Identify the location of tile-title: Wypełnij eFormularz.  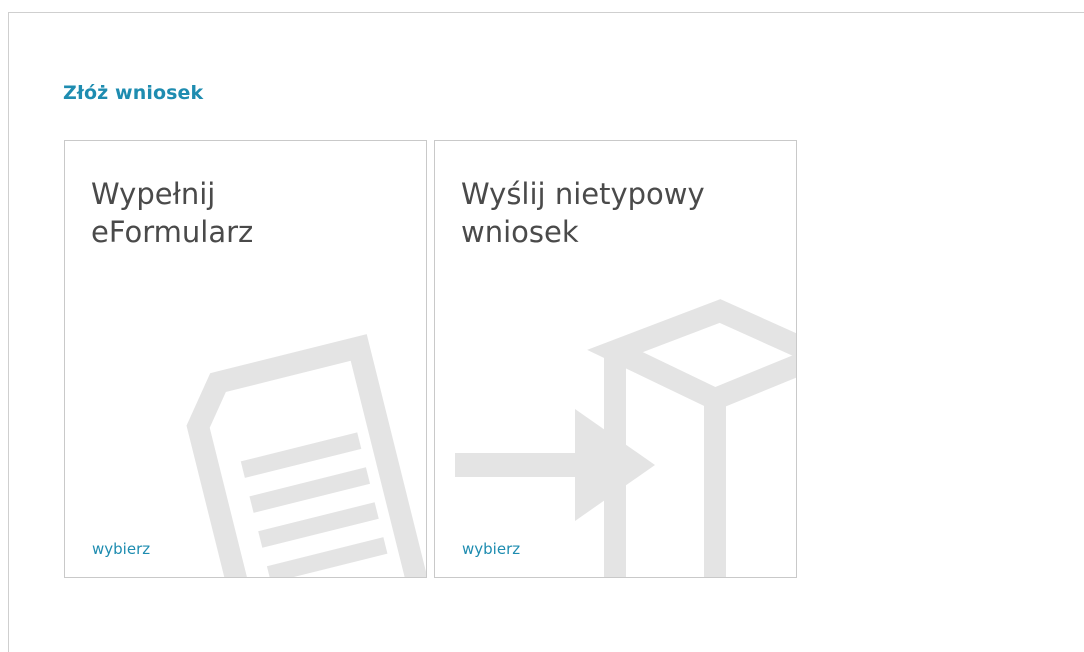
(172, 213).